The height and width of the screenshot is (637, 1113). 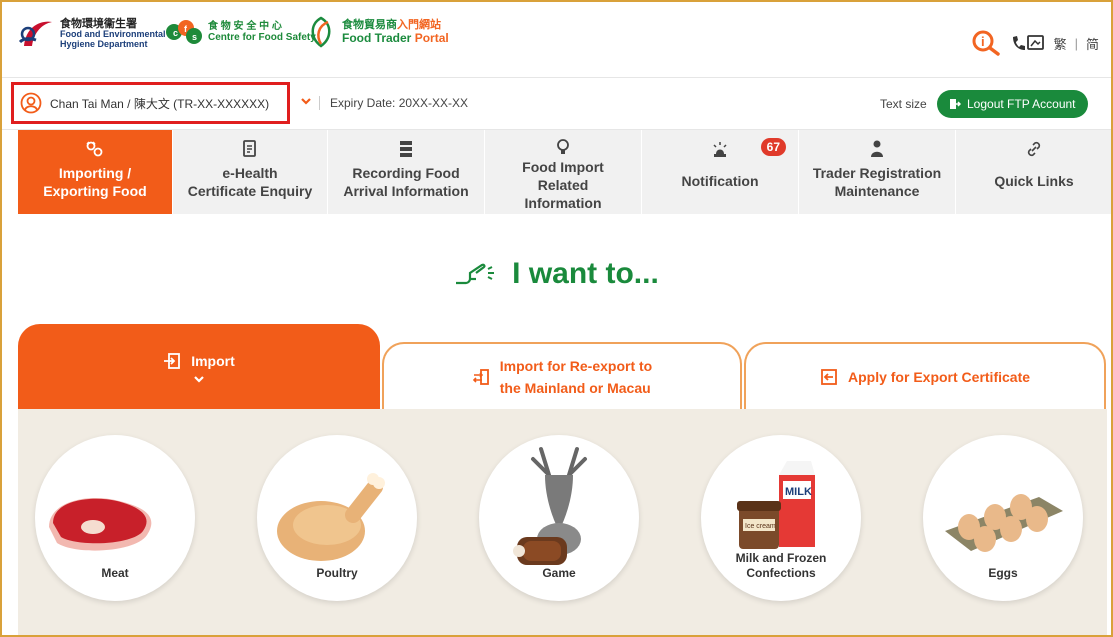 What do you see at coordinates (576, 366) in the screenshot?
I see `tab-reexport-label-1: Import for Re-export to` at bounding box center [576, 366].